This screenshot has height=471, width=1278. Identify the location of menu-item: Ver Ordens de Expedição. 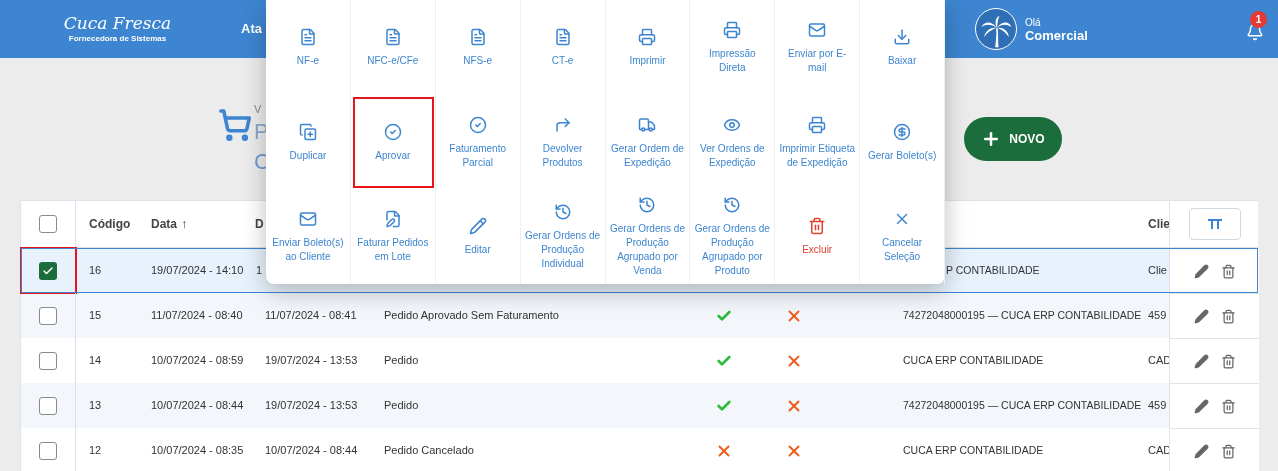
(733, 142).